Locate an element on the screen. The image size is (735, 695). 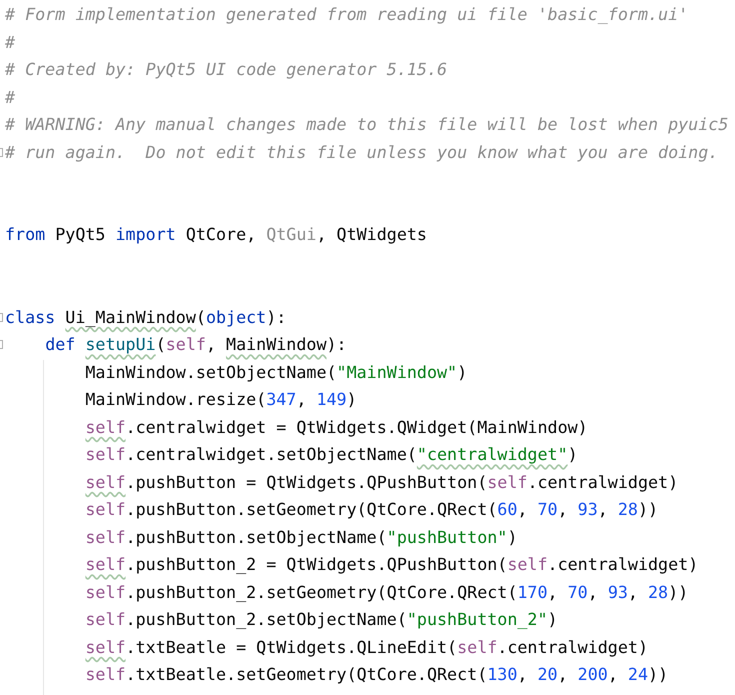
code-line: self.txtBeatle = QtWidgets.QLineEdit(self.centralwidget) is located at coordinates (366, 647).